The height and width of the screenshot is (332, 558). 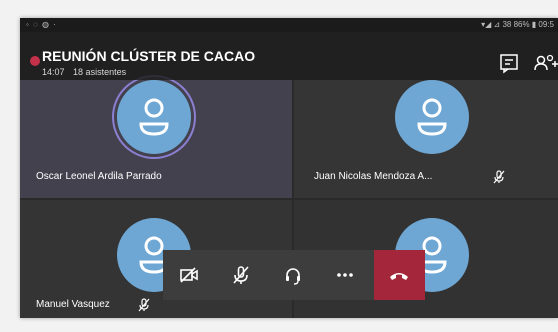 What do you see at coordinates (289, 25) in the screenshot?
I see `status-bar: ◦ ◌ ◍ · ▾◢ ⊿ 38 86% ▮ 09:5` at bounding box center [289, 25].